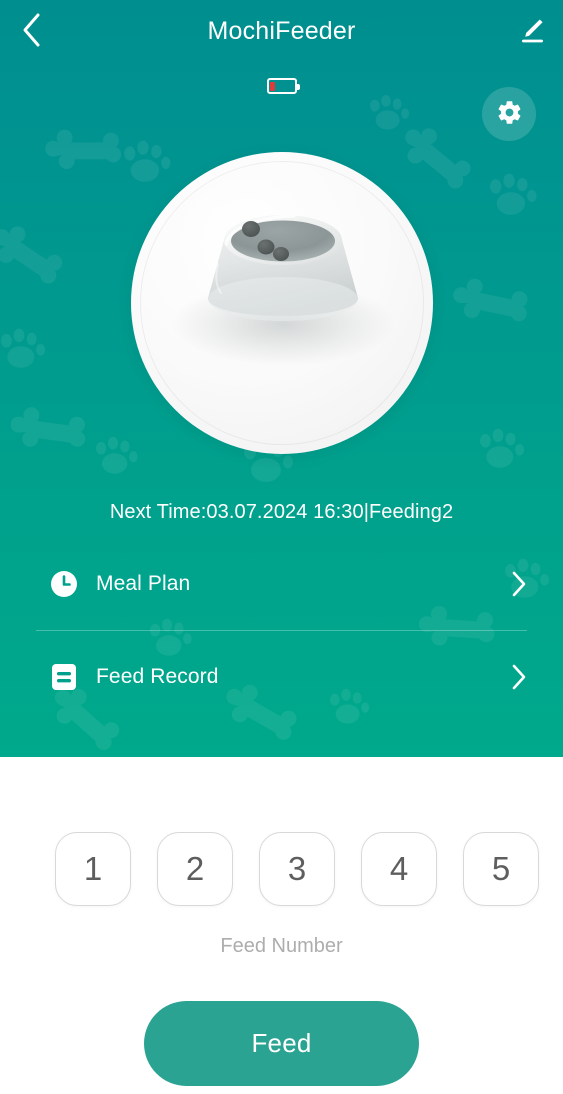 This screenshot has height=1094, width=563. I want to click on pencil-edit-icon, so click(532, 31).